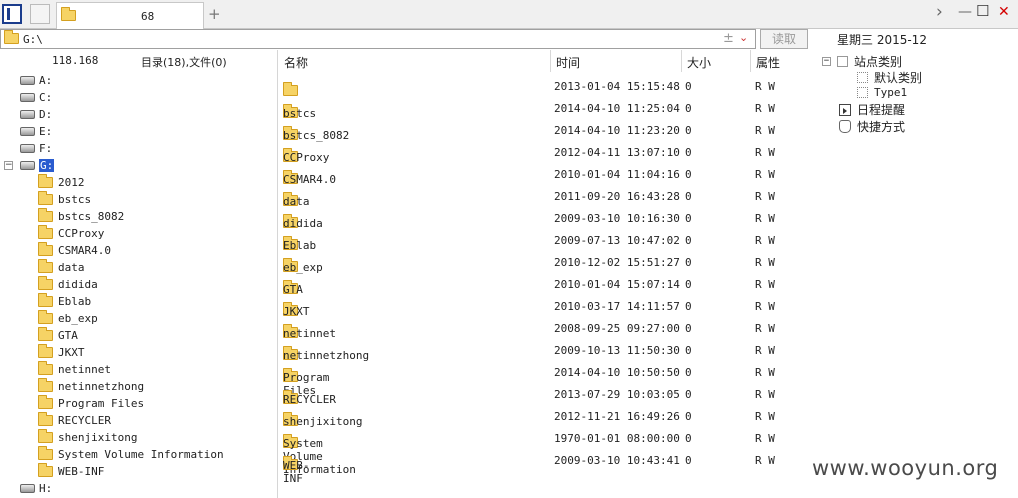 This screenshot has height=498, width=1018. What do you see at coordinates (61, 182) in the screenshot?
I see `tree-folder: 2012` at bounding box center [61, 182].